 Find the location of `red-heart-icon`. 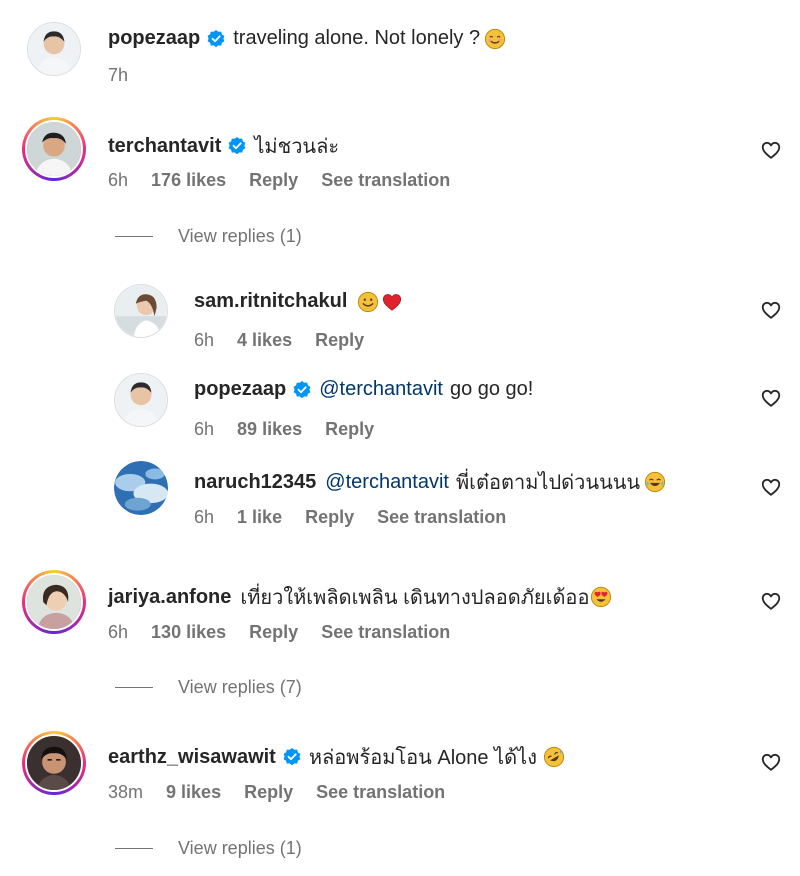

red-heart-icon is located at coordinates (392, 302).